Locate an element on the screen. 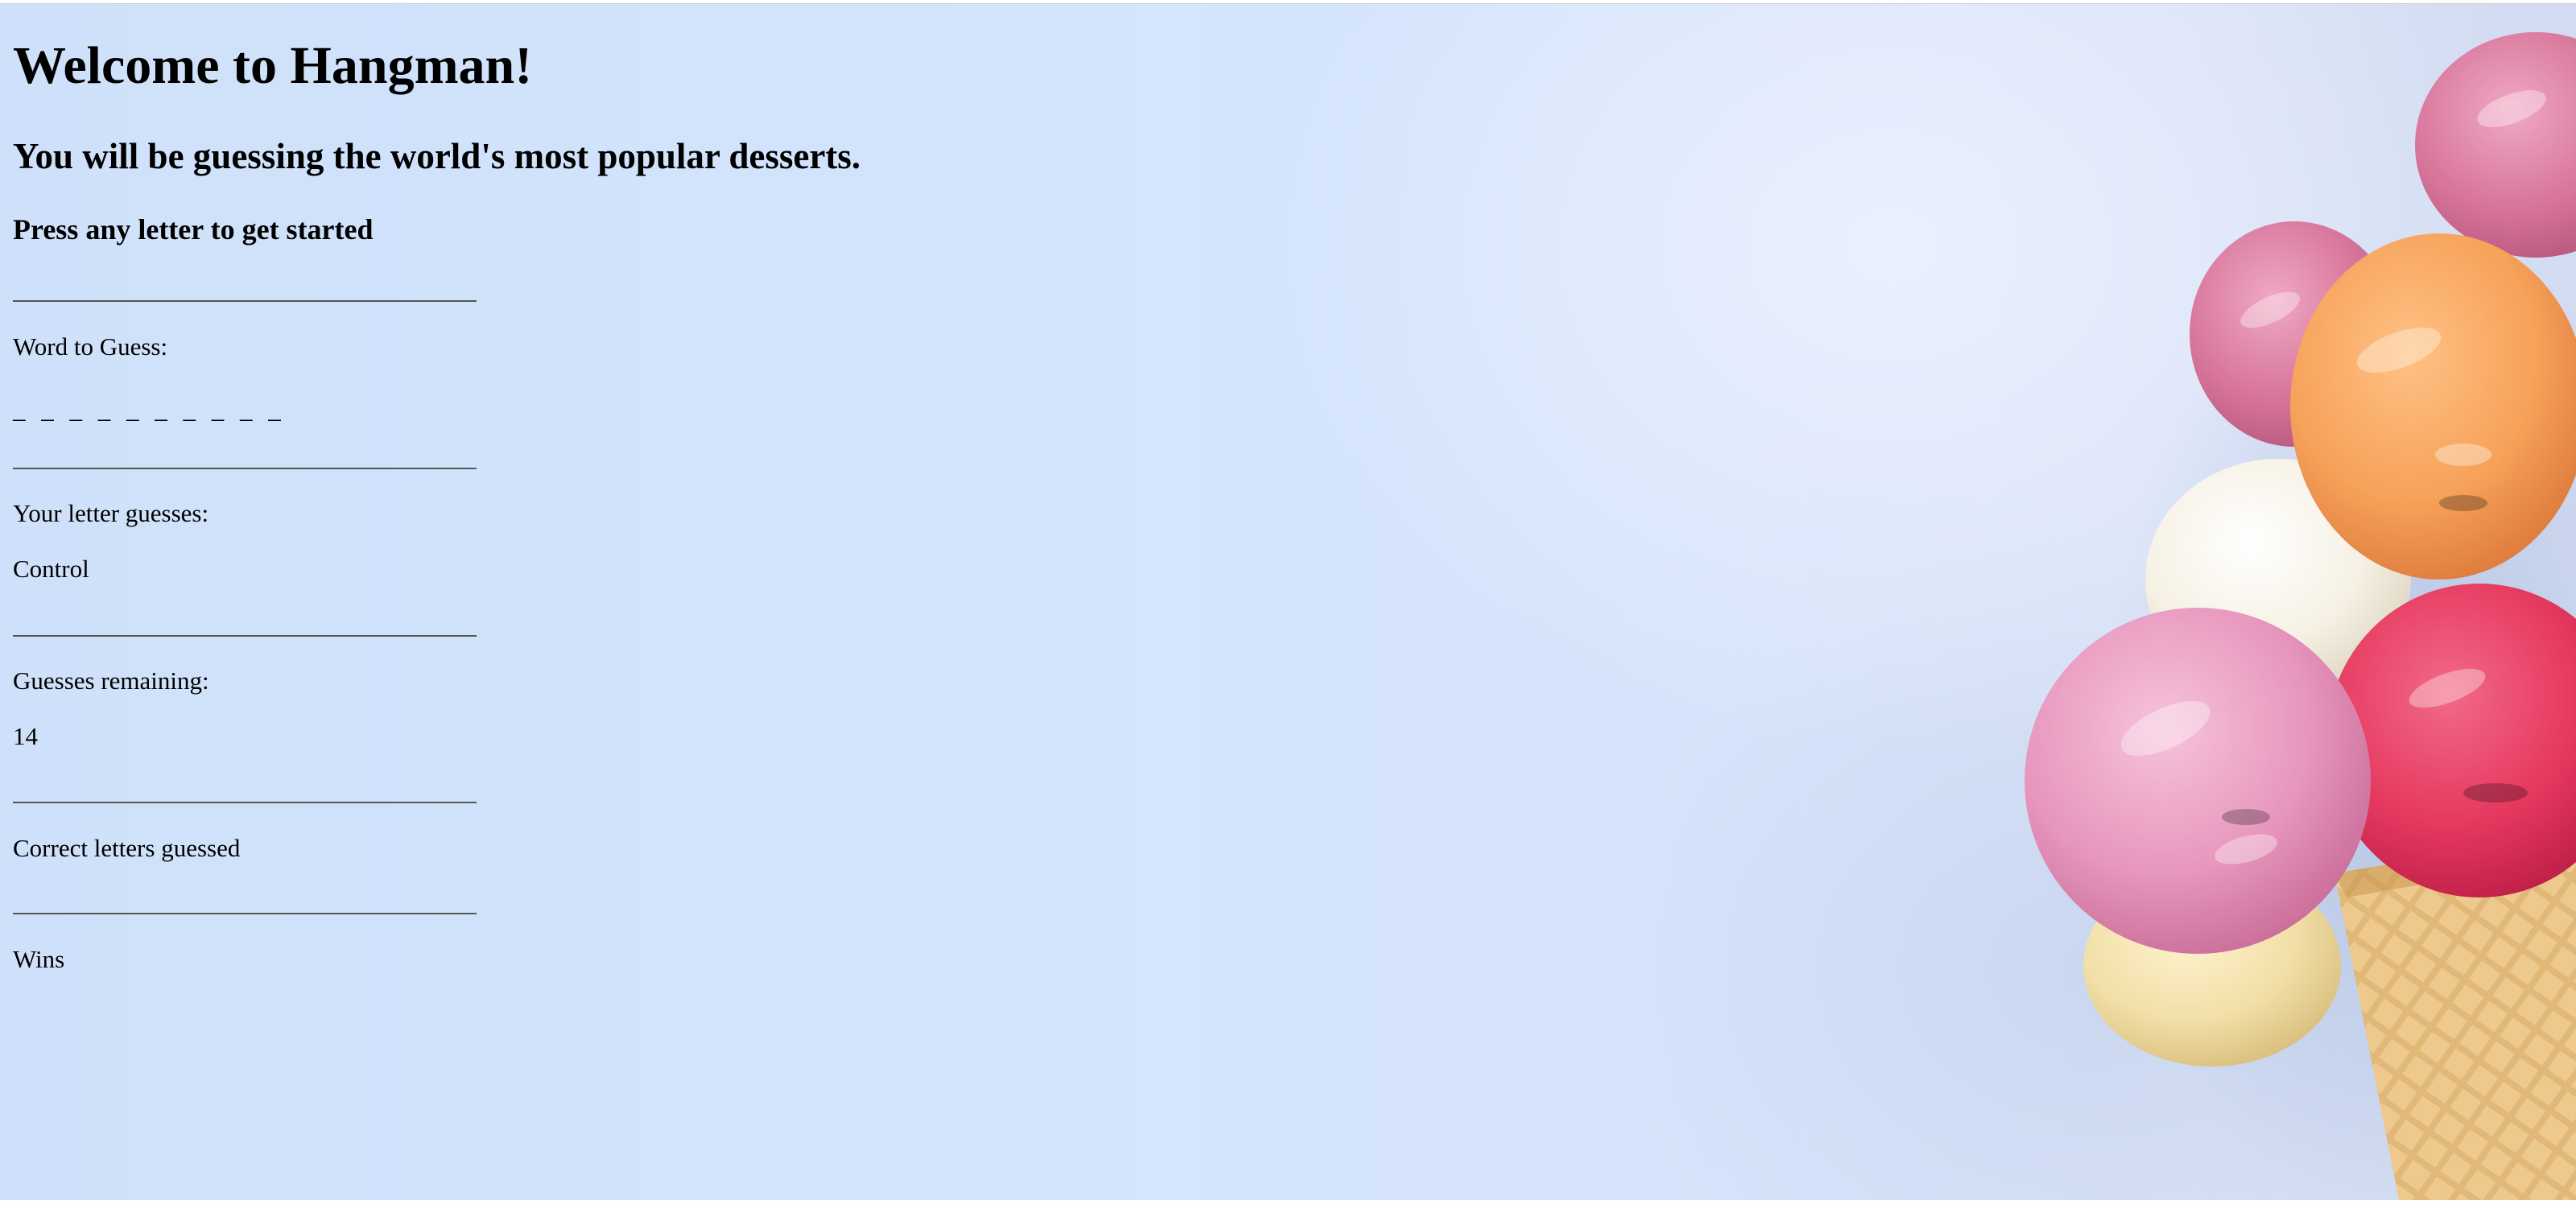 Image resolution: width=2576 pixels, height=1213 pixels. guesses-value: Control is located at coordinates (51, 569).